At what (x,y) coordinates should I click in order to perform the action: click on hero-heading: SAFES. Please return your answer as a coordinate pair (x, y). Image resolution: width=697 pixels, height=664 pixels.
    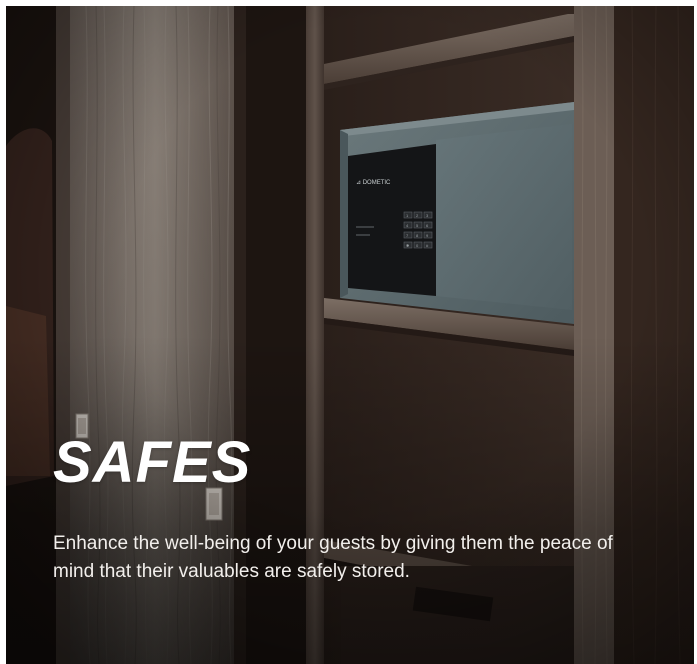
    Looking at the image, I should click on (152, 462).